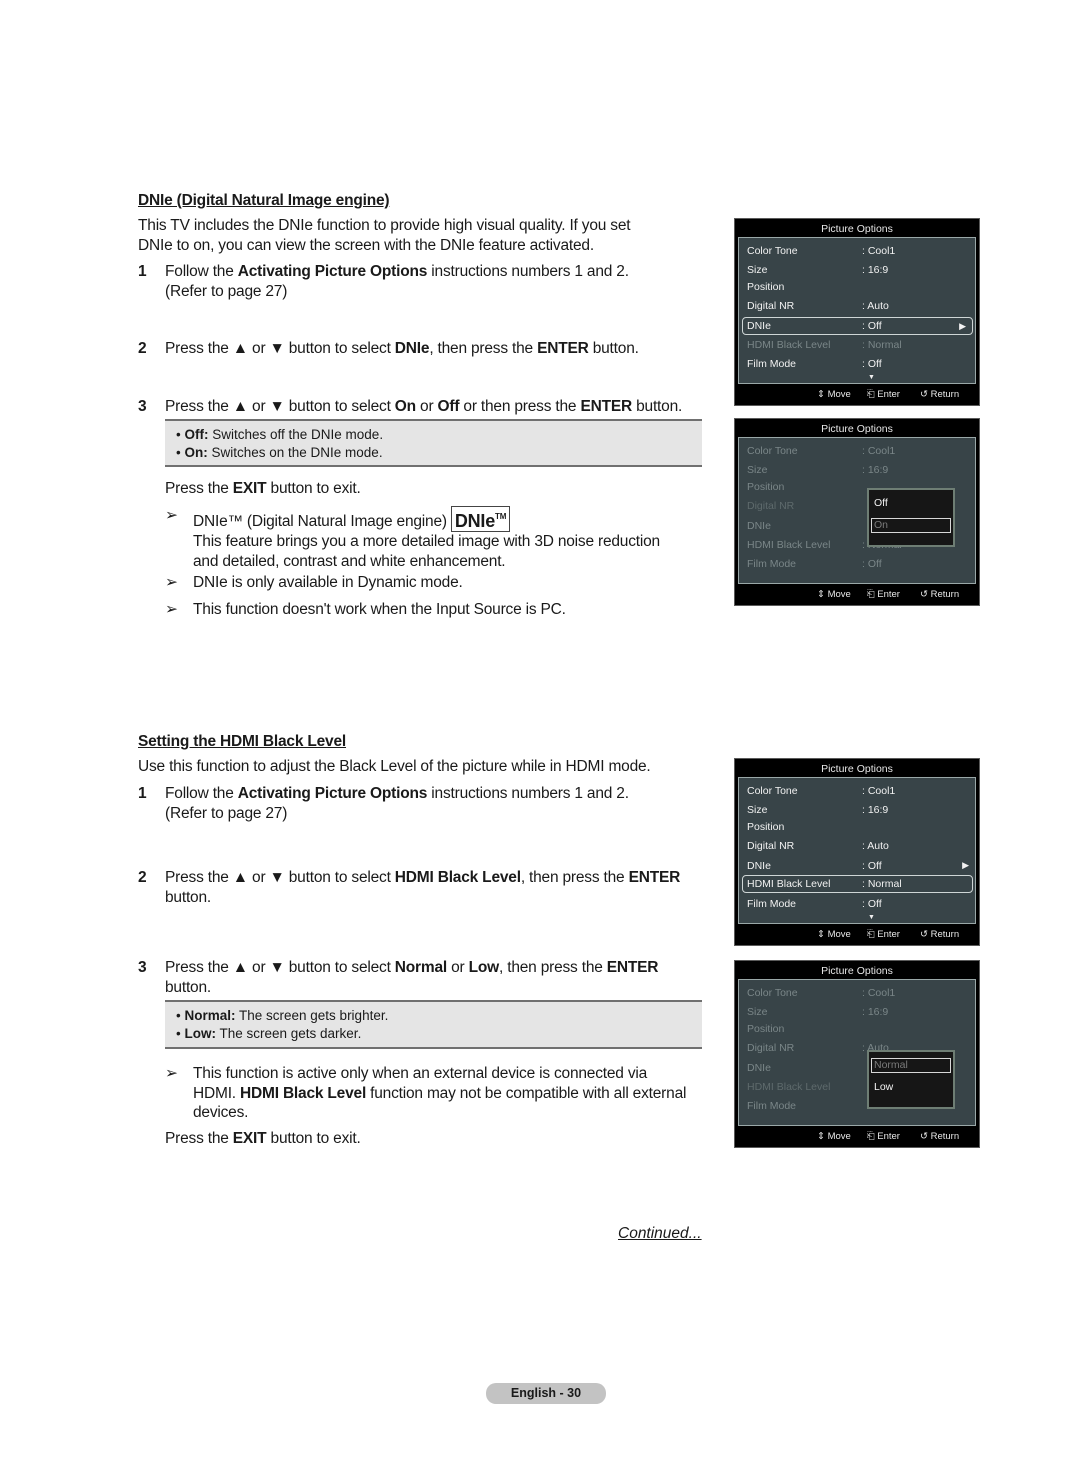 This screenshot has height=1482, width=1080. I want to click on trademark-symbol: TM, so click(501, 516).